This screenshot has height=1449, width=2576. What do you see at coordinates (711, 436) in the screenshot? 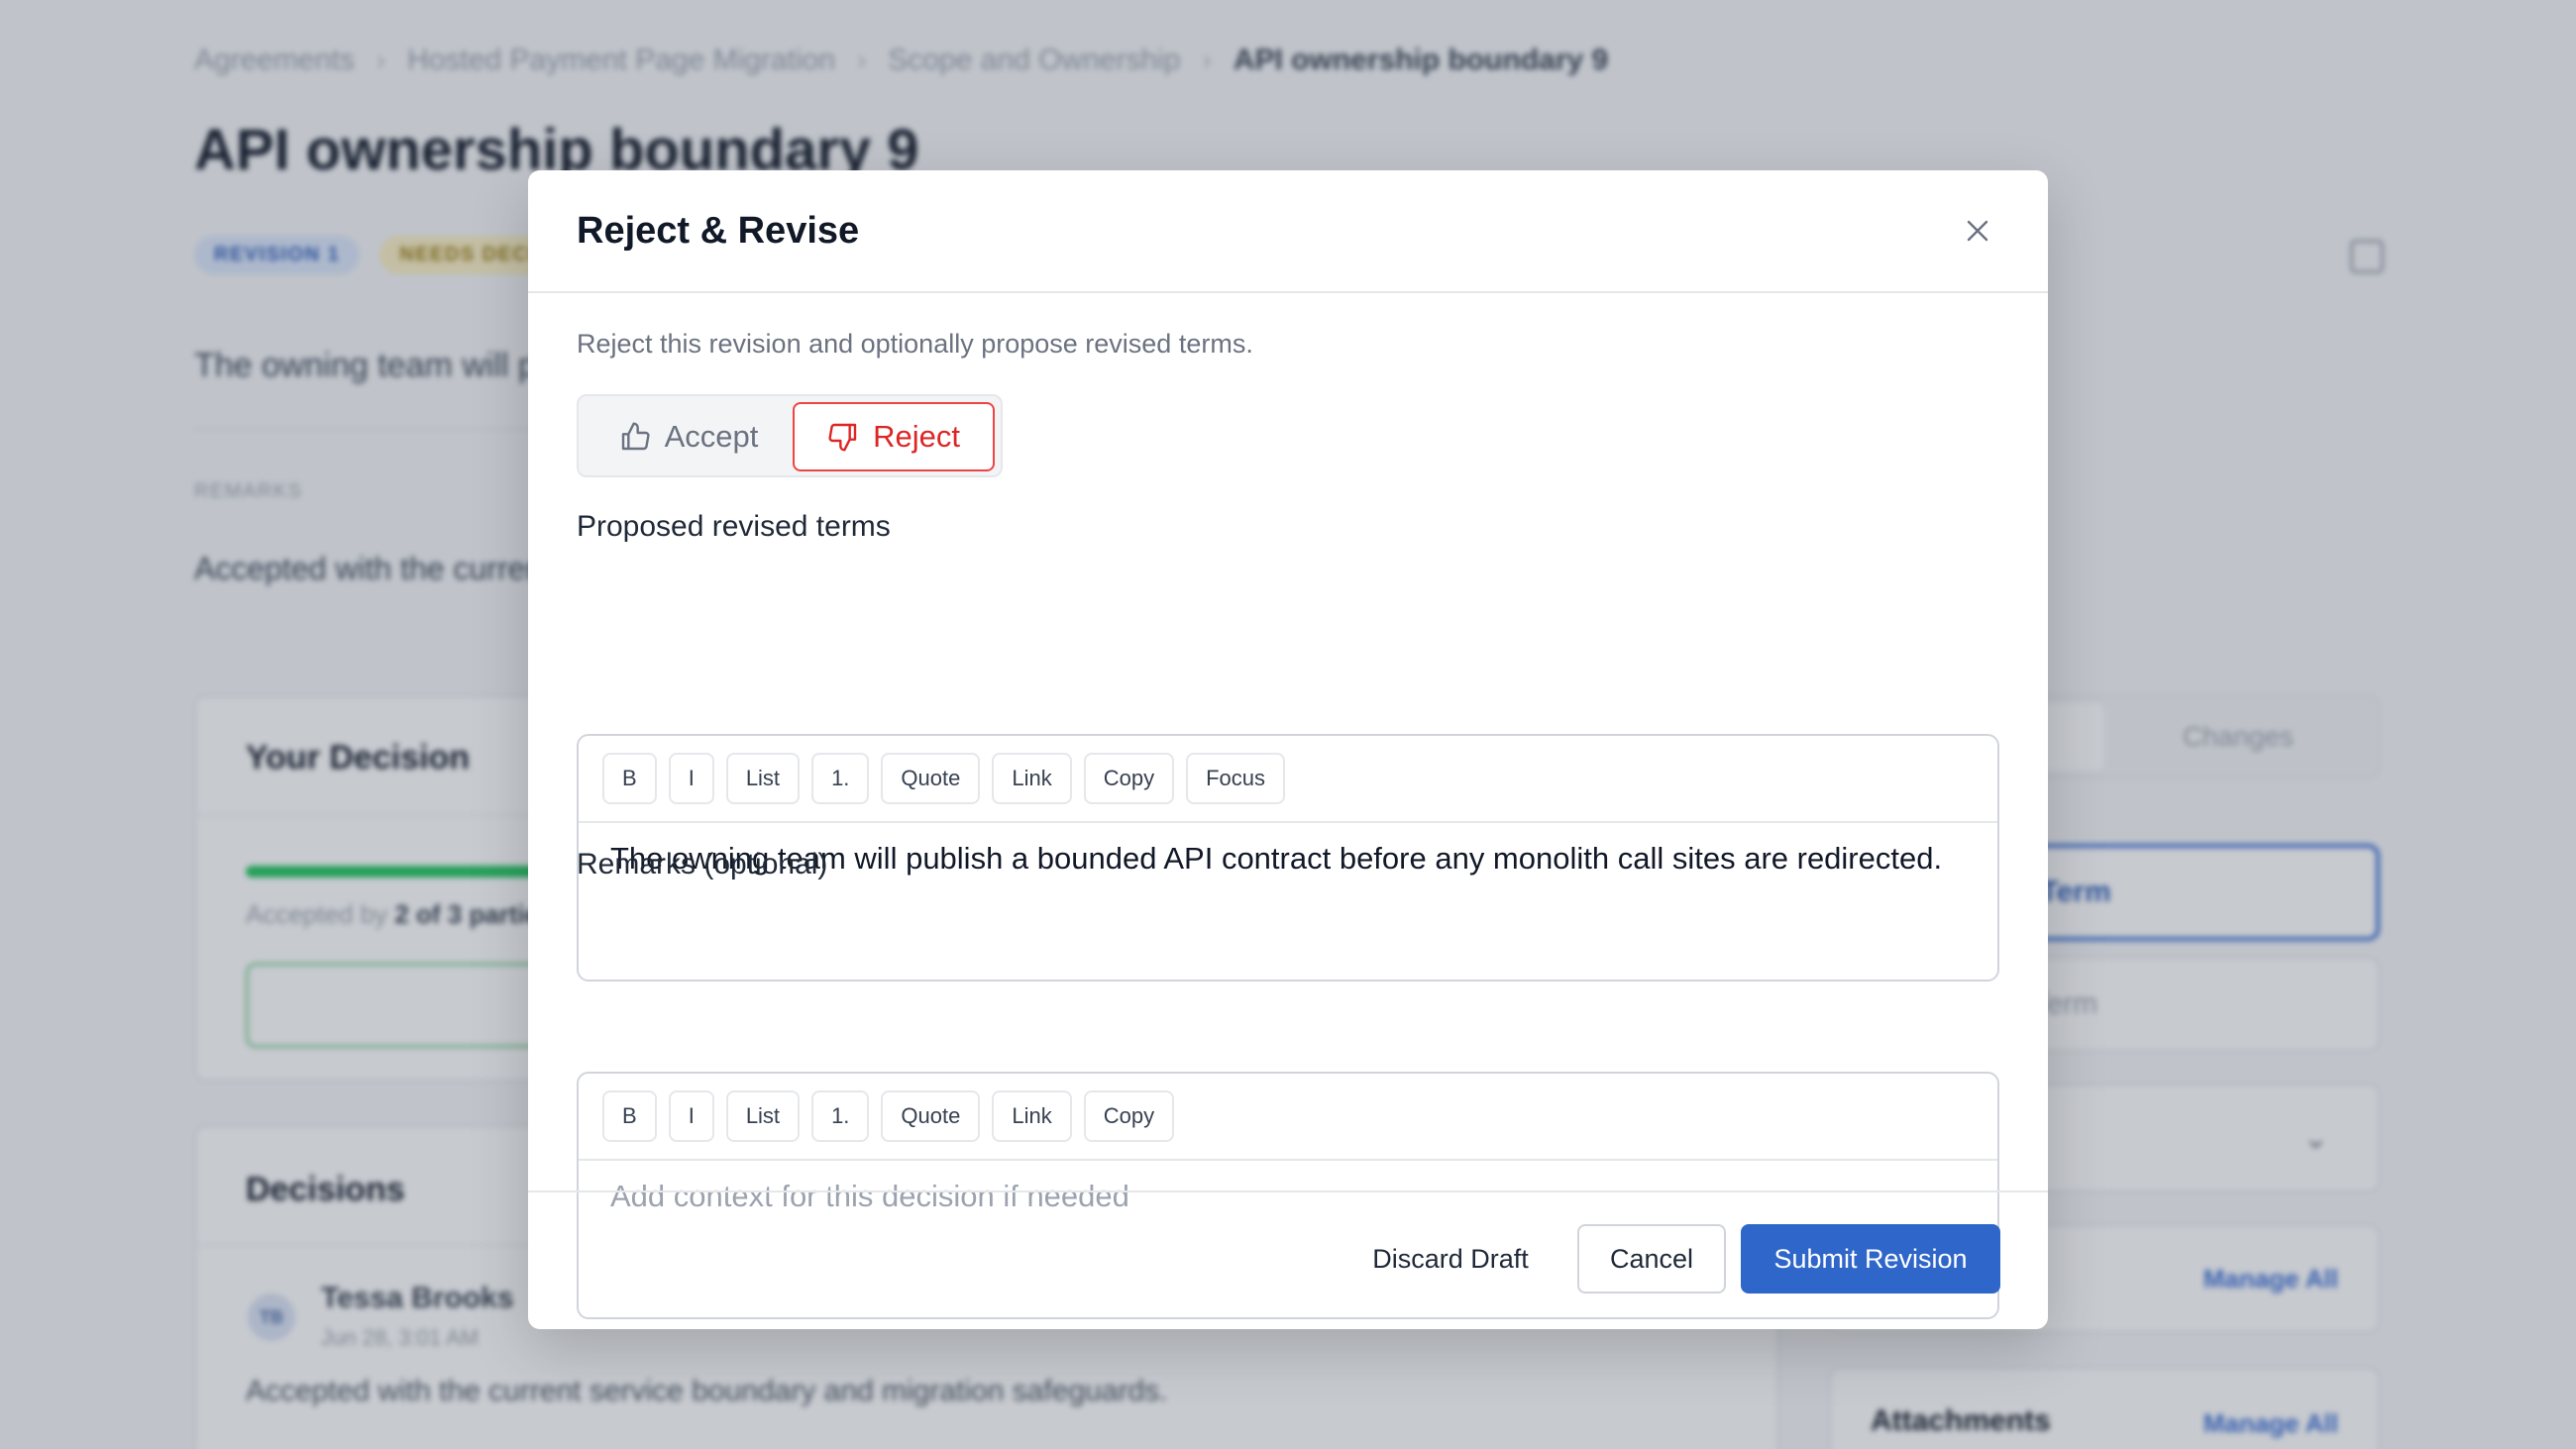
I see `accept-label: Accept` at bounding box center [711, 436].